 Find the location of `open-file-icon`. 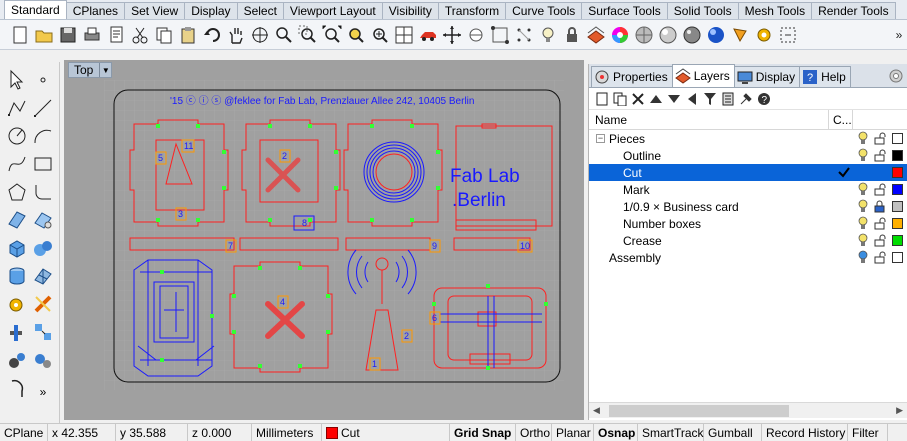

open-file-icon is located at coordinates (43, 35).